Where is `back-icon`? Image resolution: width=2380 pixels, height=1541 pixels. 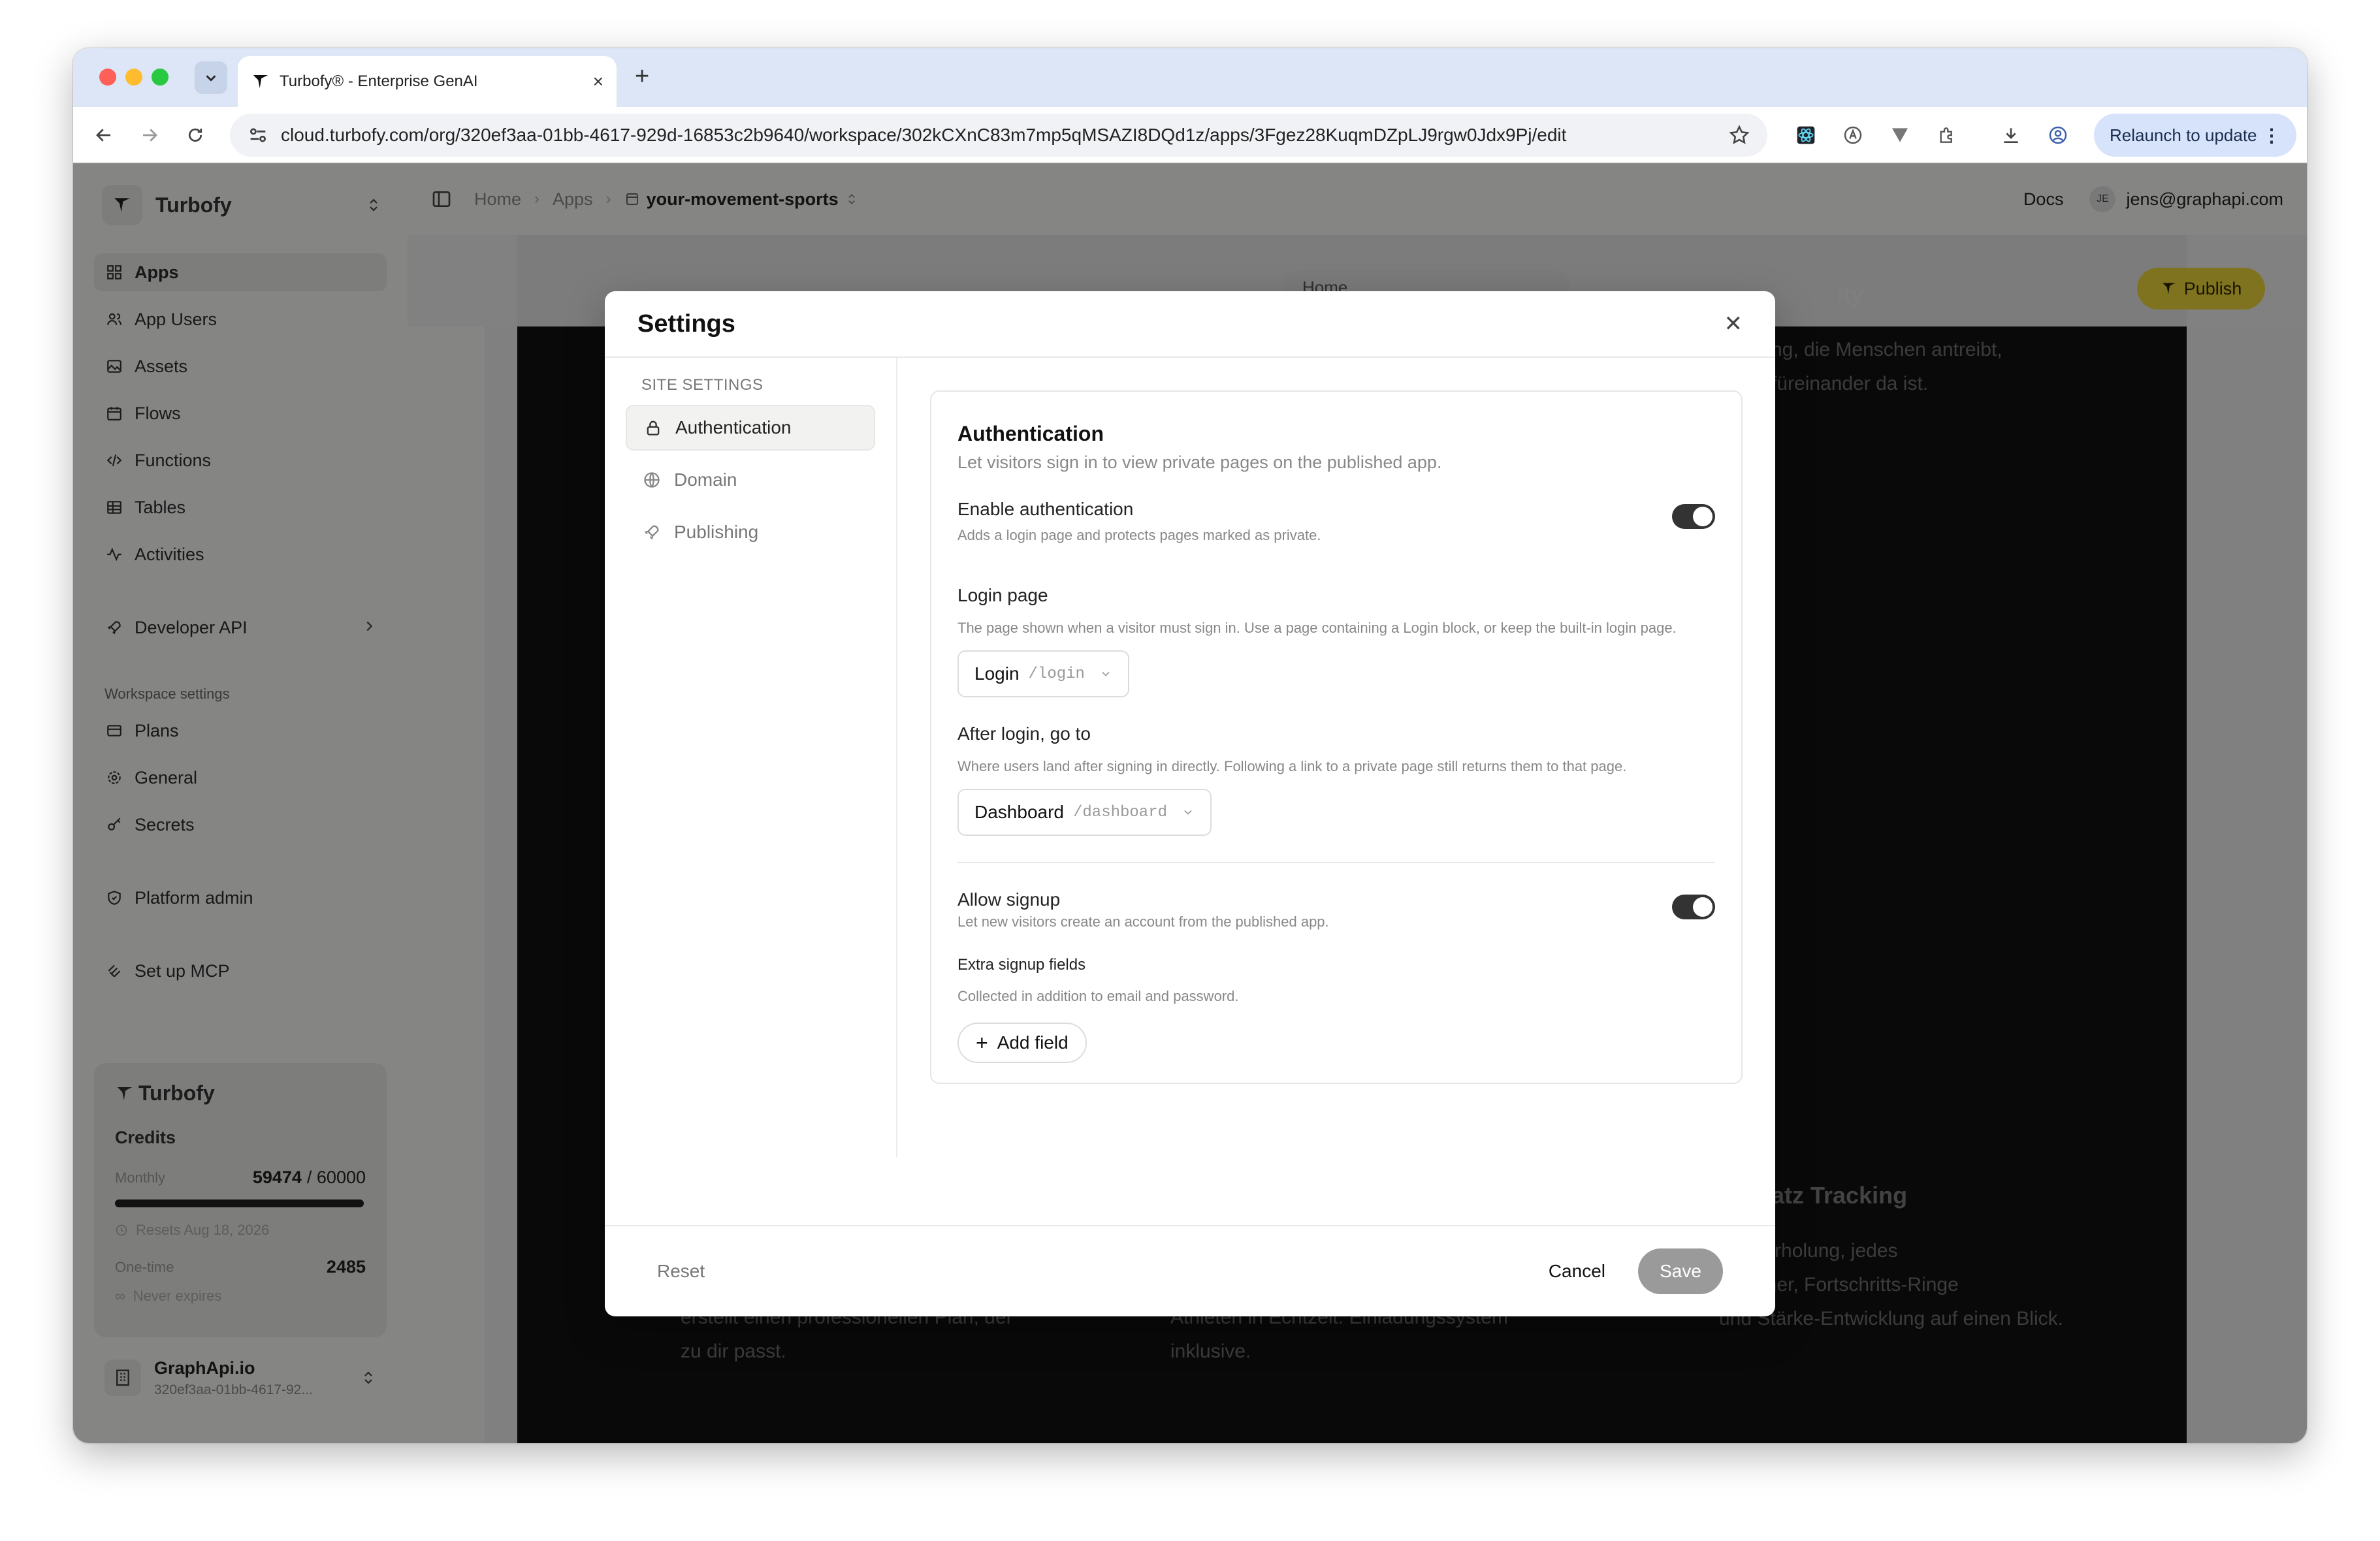
back-icon is located at coordinates (104, 135).